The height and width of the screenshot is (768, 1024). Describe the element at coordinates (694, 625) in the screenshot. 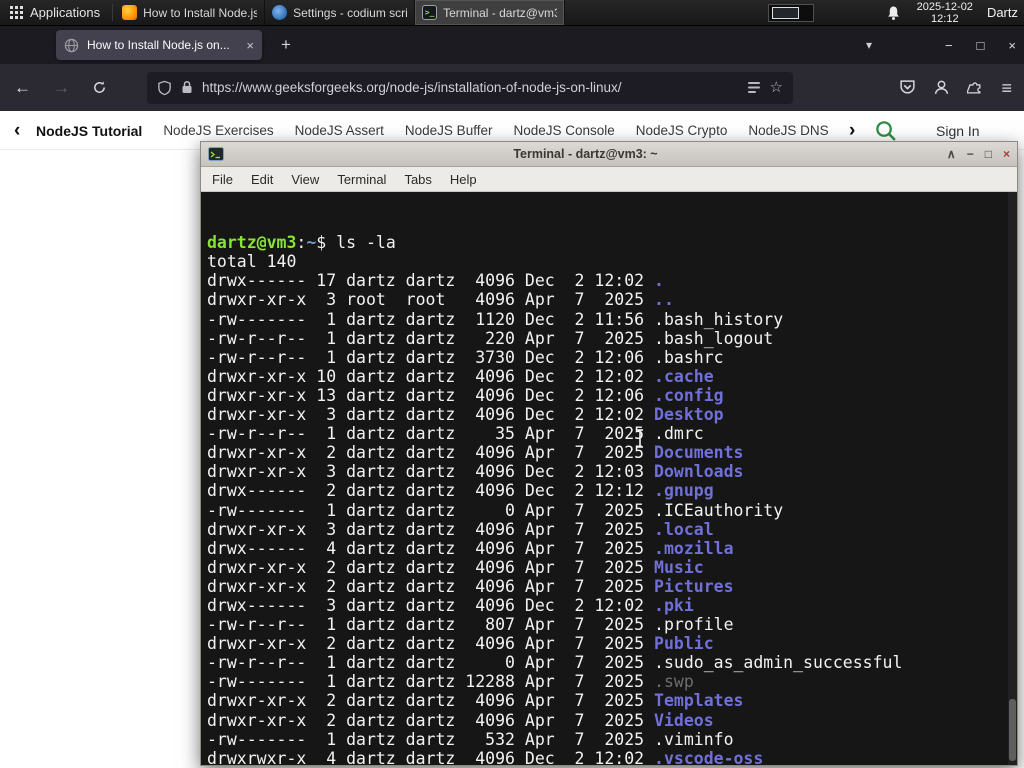

I see `file-name: .profile` at that location.